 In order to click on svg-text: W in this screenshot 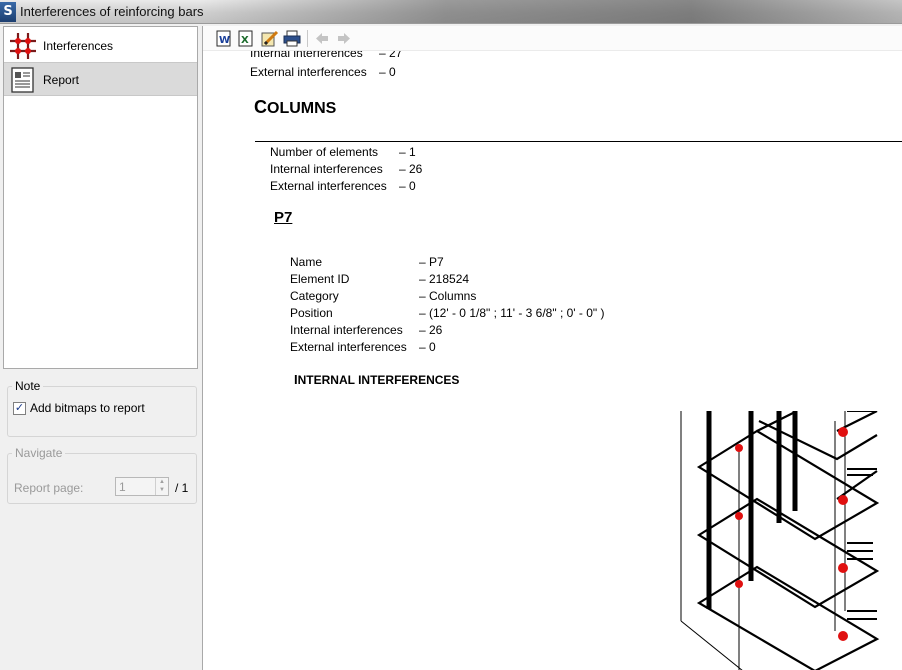, I will do `click(224, 40)`.